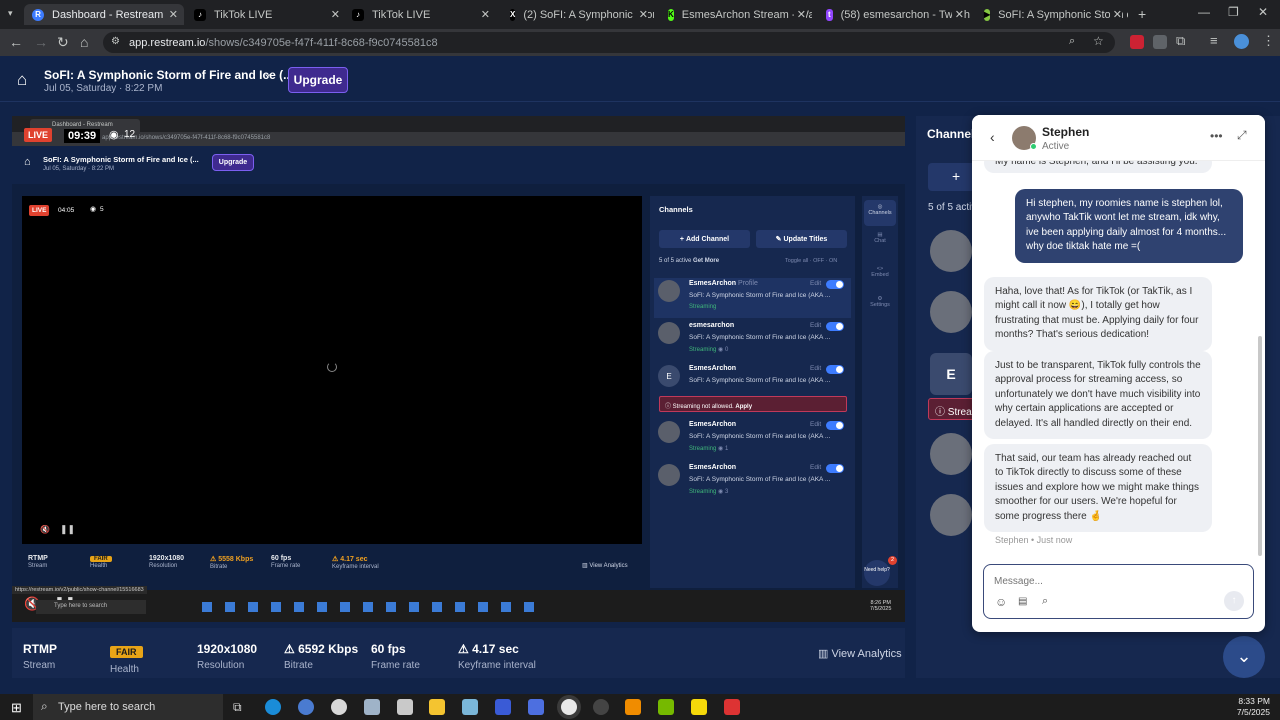 The image size is (1280, 720). Describe the element at coordinates (273, 707) in the screenshot. I see `edge-icon` at that location.